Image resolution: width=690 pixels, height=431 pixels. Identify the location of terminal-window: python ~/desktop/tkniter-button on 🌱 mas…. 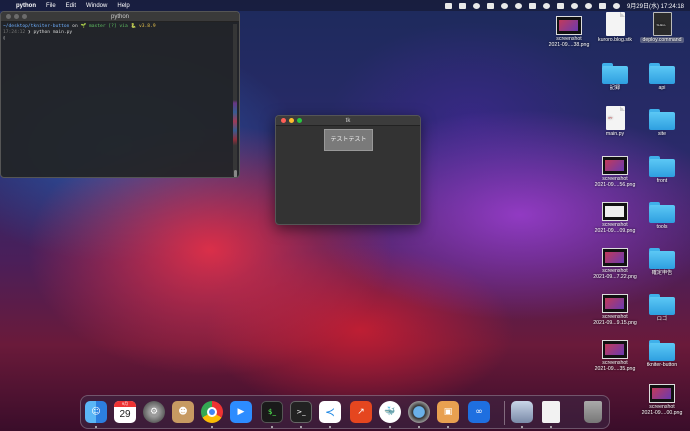
(120, 94).